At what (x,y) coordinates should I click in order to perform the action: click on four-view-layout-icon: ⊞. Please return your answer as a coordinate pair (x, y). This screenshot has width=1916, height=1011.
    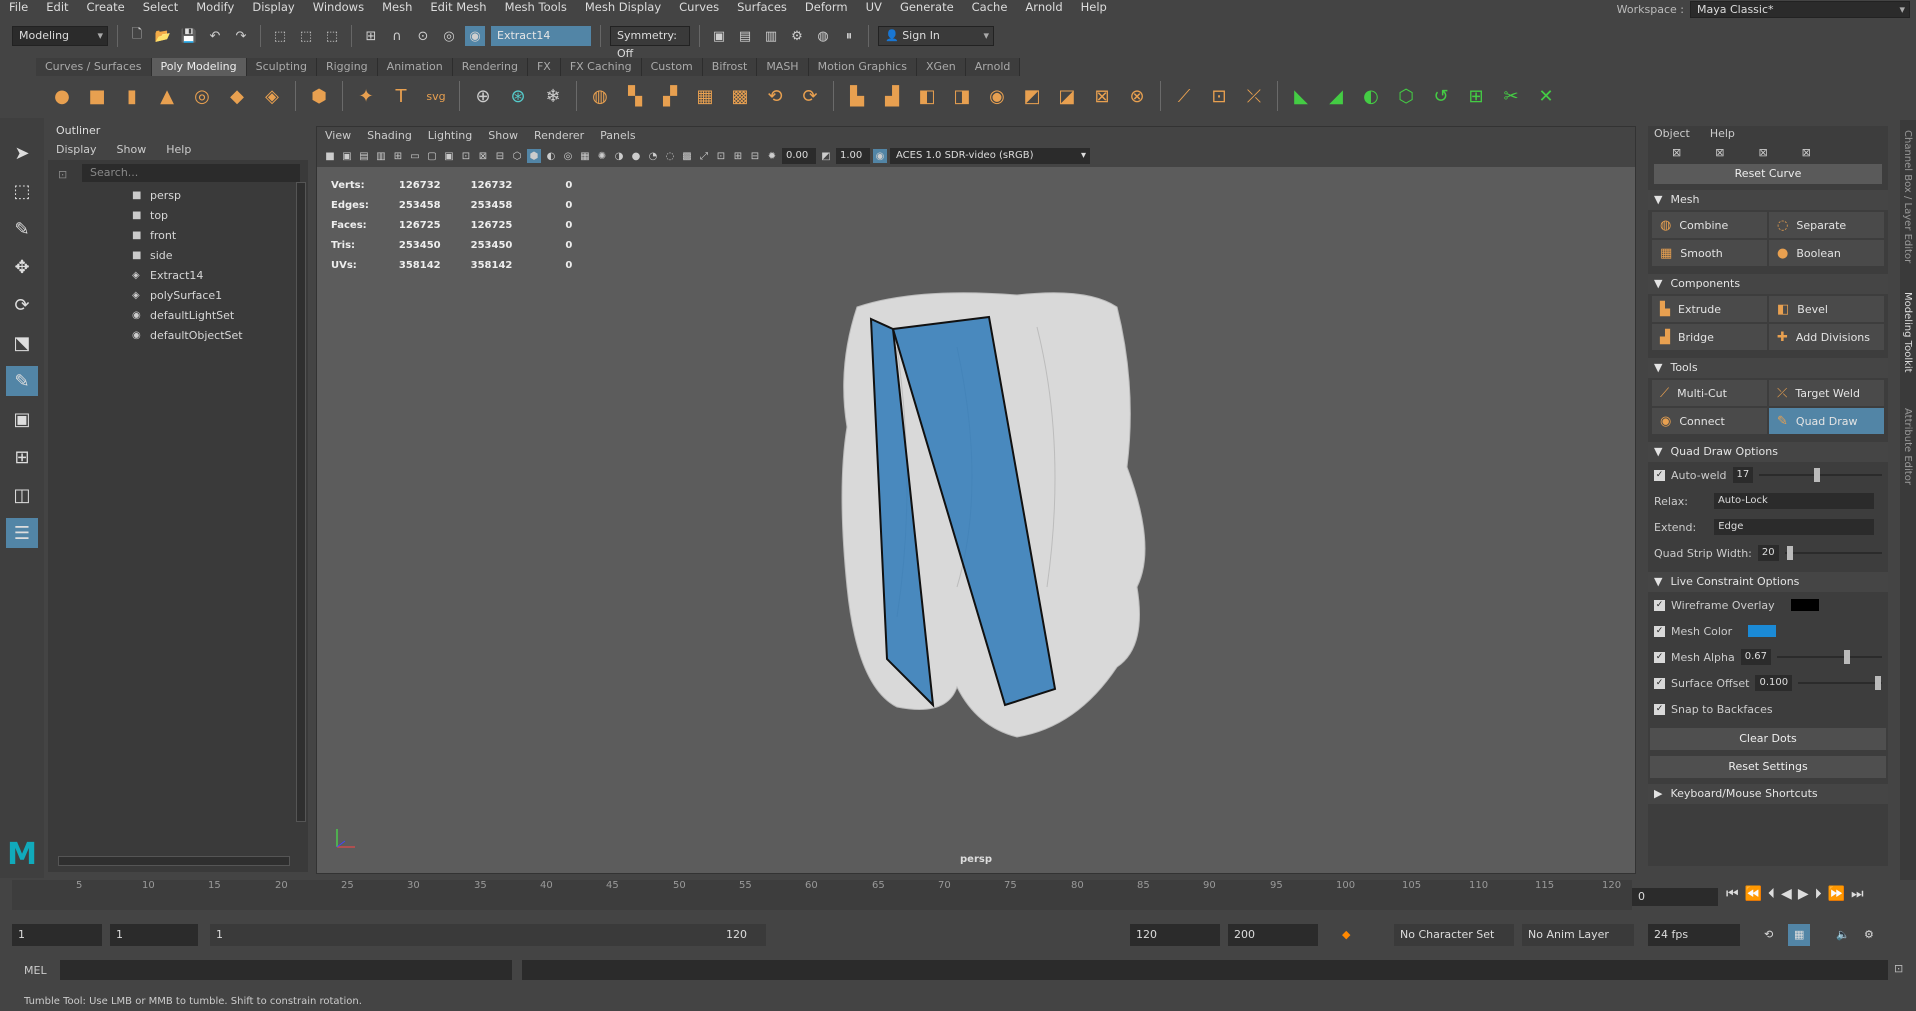
    Looking at the image, I should click on (22, 457).